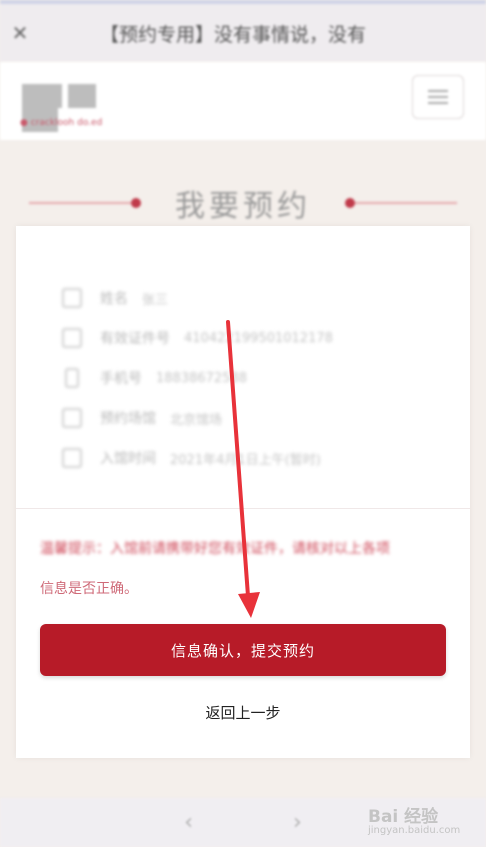  What do you see at coordinates (121, 379) in the screenshot?
I see `info-label: 手机号` at bounding box center [121, 379].